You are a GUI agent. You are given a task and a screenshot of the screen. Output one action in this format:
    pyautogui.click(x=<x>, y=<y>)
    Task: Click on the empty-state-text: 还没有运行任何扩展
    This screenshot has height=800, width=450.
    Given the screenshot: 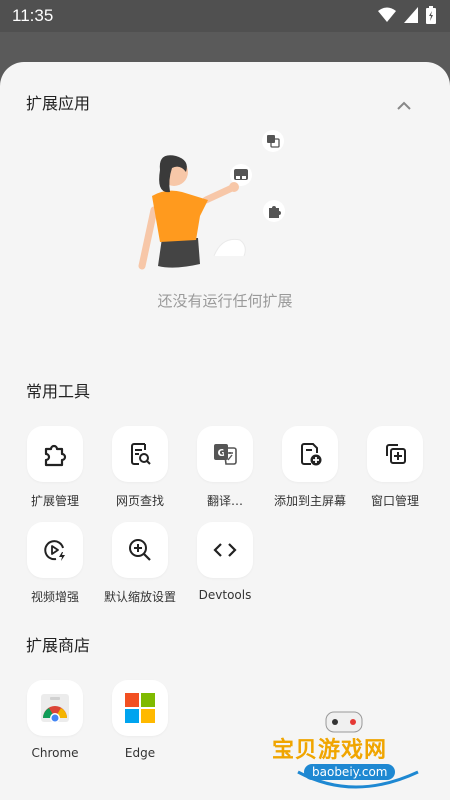 What is the action you would take?
    pyautogui.click(x=225, y=301)
    